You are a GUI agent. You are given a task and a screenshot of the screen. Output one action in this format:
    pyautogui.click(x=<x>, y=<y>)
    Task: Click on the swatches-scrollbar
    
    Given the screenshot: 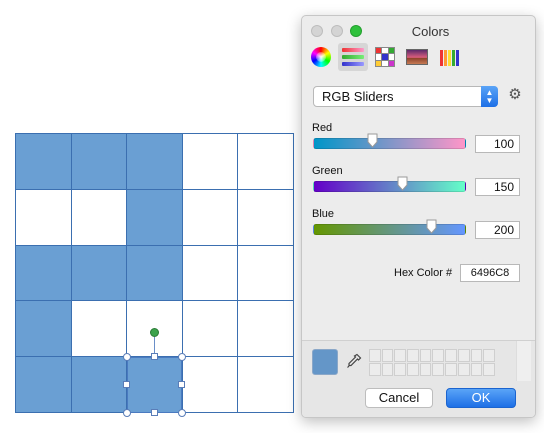 What is the action you would take?
    pyautogui.click(x=523, y=361)
    